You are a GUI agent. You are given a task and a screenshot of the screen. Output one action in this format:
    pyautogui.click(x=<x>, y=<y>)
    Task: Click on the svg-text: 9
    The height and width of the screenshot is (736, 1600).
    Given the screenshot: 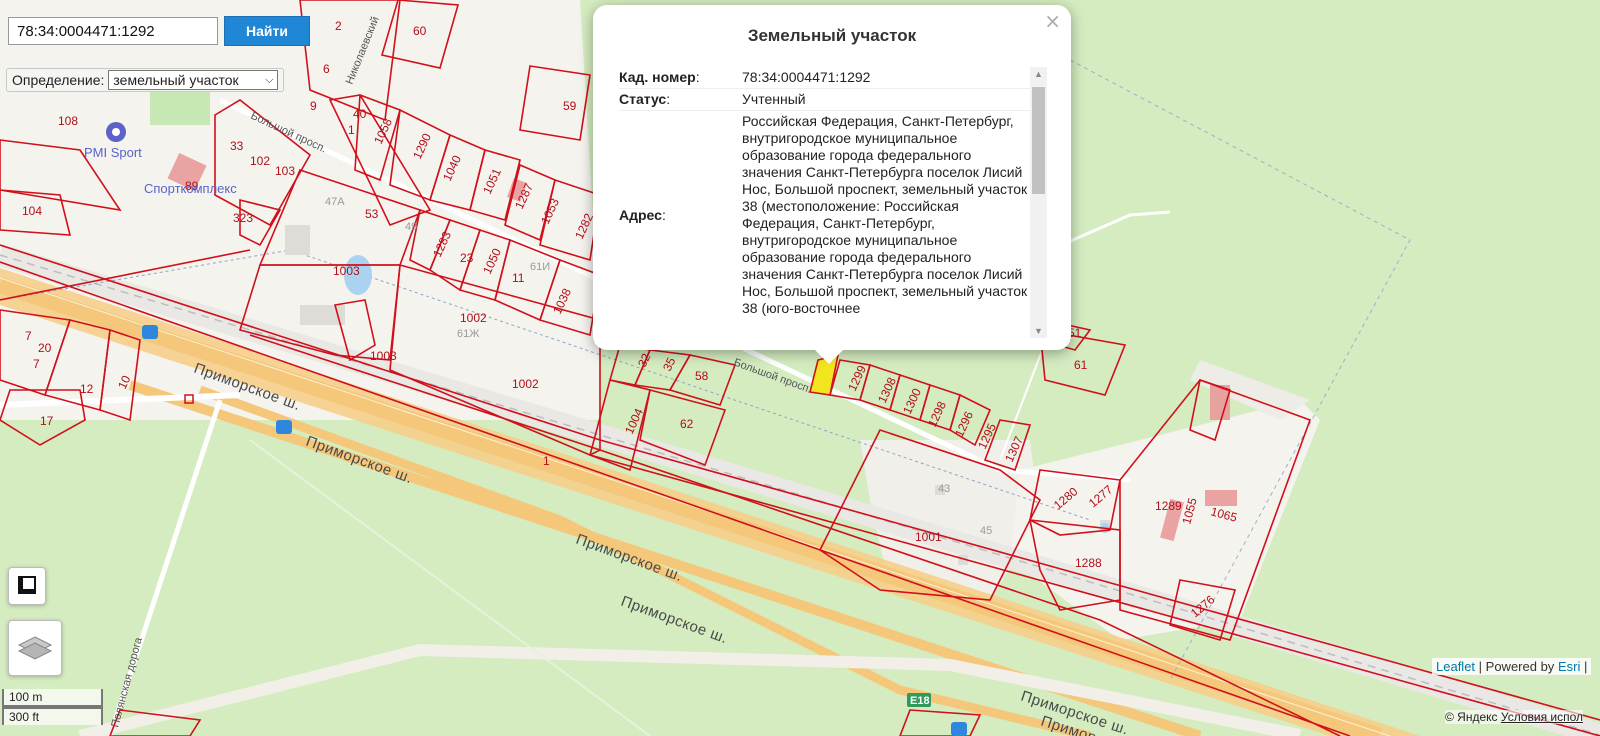 What is the action you would take?
    pyautogui.click(x=313, y=106)
    